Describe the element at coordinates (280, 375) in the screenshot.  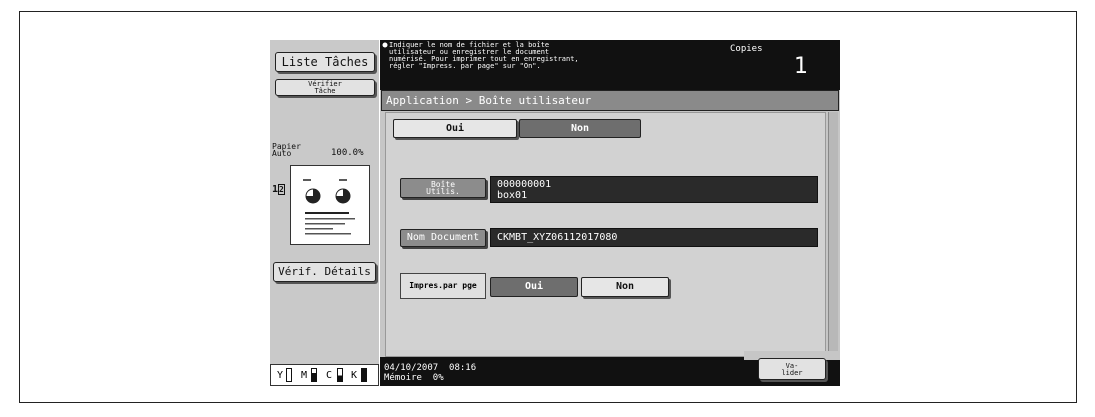
I see `toner-y-label: Y` at that location.